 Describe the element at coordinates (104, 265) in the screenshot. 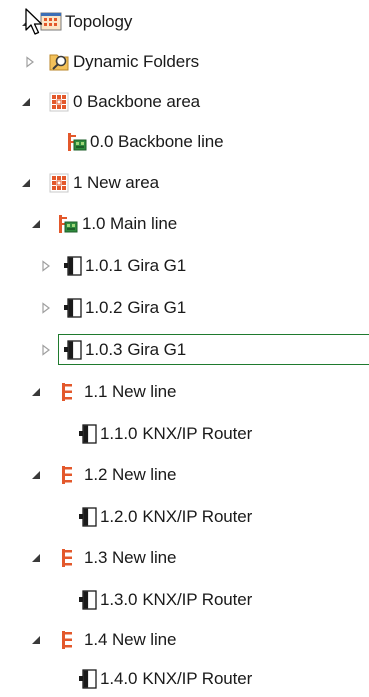

I see `device-address: 1.0.1` at that location.